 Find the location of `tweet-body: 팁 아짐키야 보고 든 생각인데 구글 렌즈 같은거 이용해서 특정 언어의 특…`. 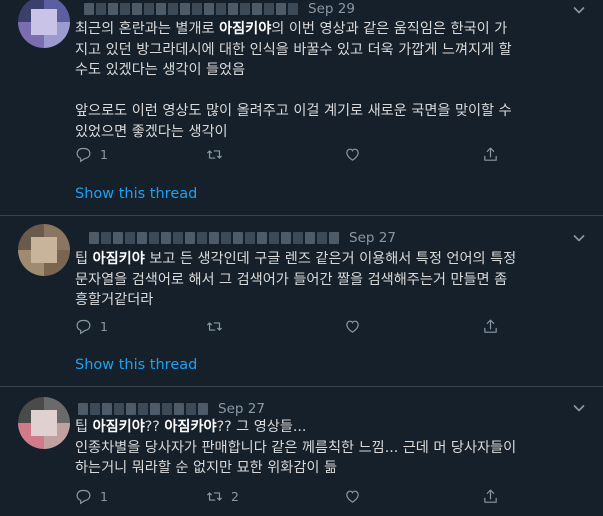

tweet-body: 팁 아짐키야 보고 든 생각인데 구글 렌즈 같은거 이용해서 특정 언어의 특… is located at coordinates (295, 280).